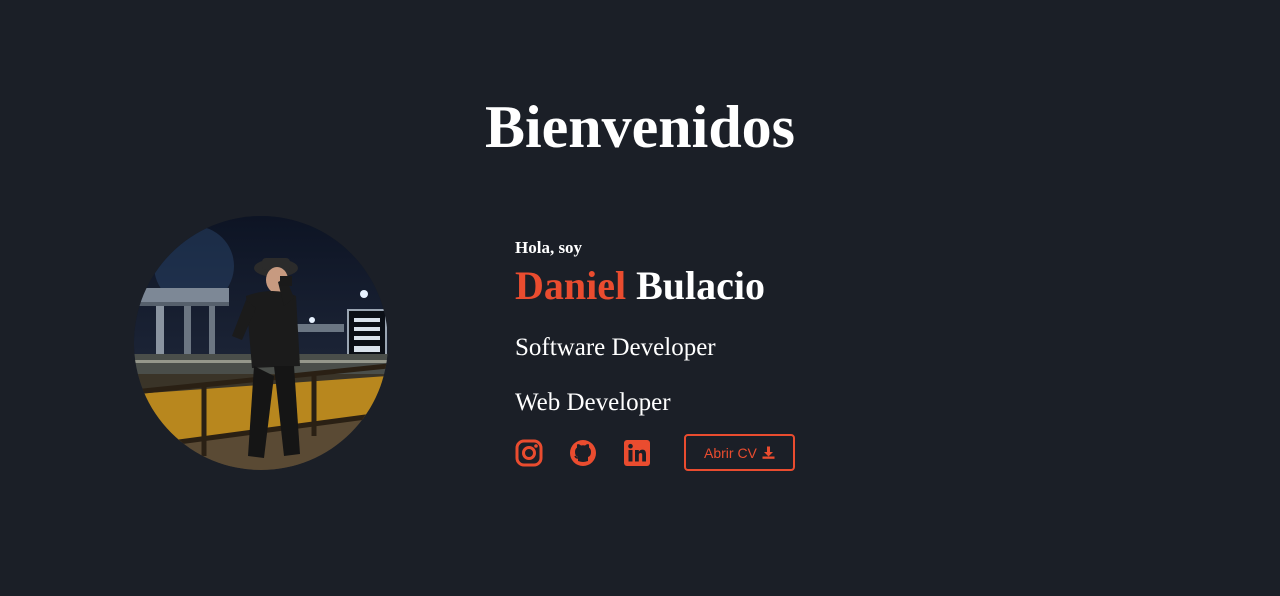 The image size is (1280, 596). What do you see at coordinates (640, 127) in the screenshot?
I see `page-title: Bienvenidos` at bounding box center [640, 127].